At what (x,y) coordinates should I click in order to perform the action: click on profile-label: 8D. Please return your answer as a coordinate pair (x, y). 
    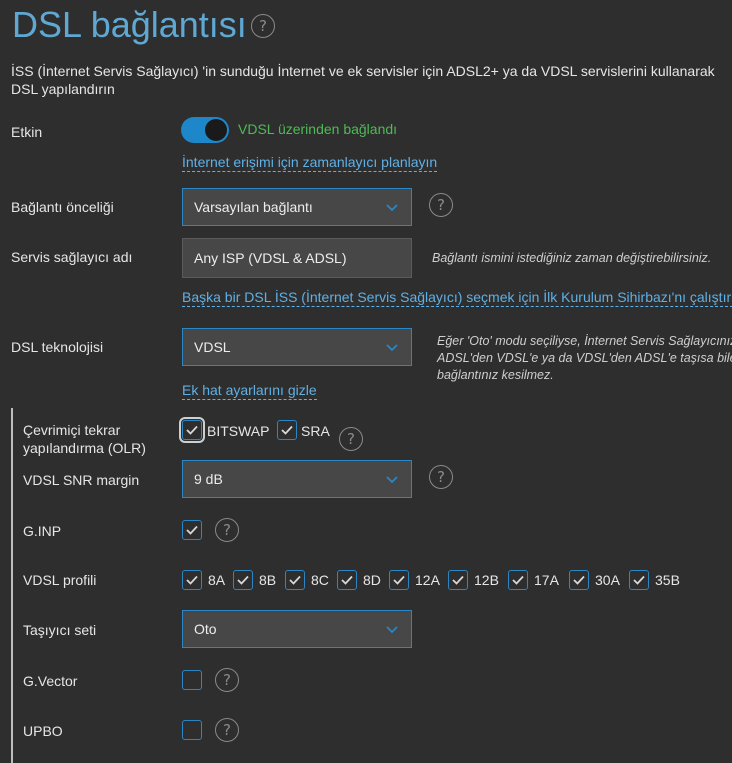
    Looking at the image, I should click on (372, 580).